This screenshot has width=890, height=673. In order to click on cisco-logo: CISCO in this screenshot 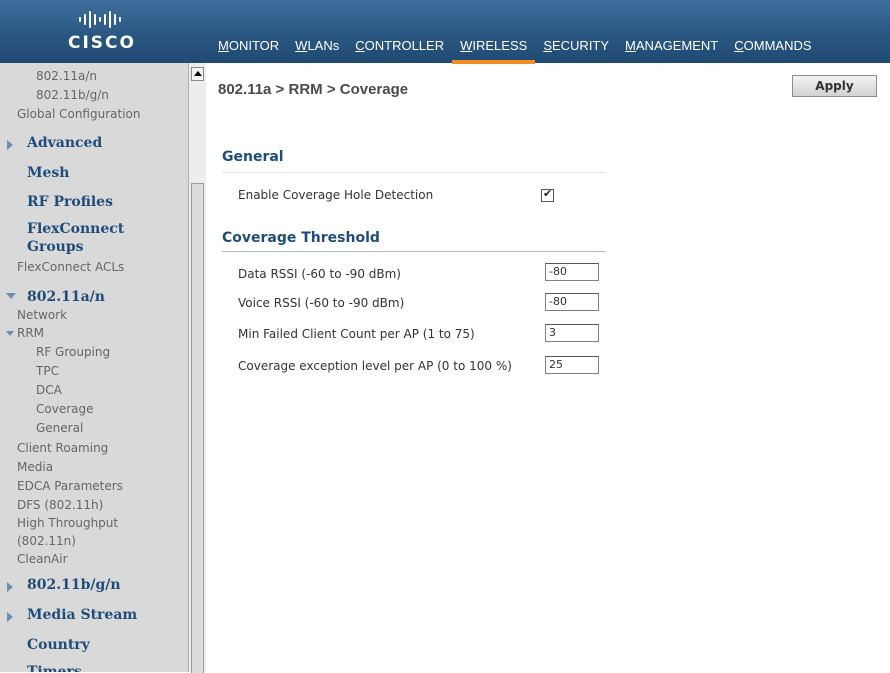, I will do `click(108, 32)`.